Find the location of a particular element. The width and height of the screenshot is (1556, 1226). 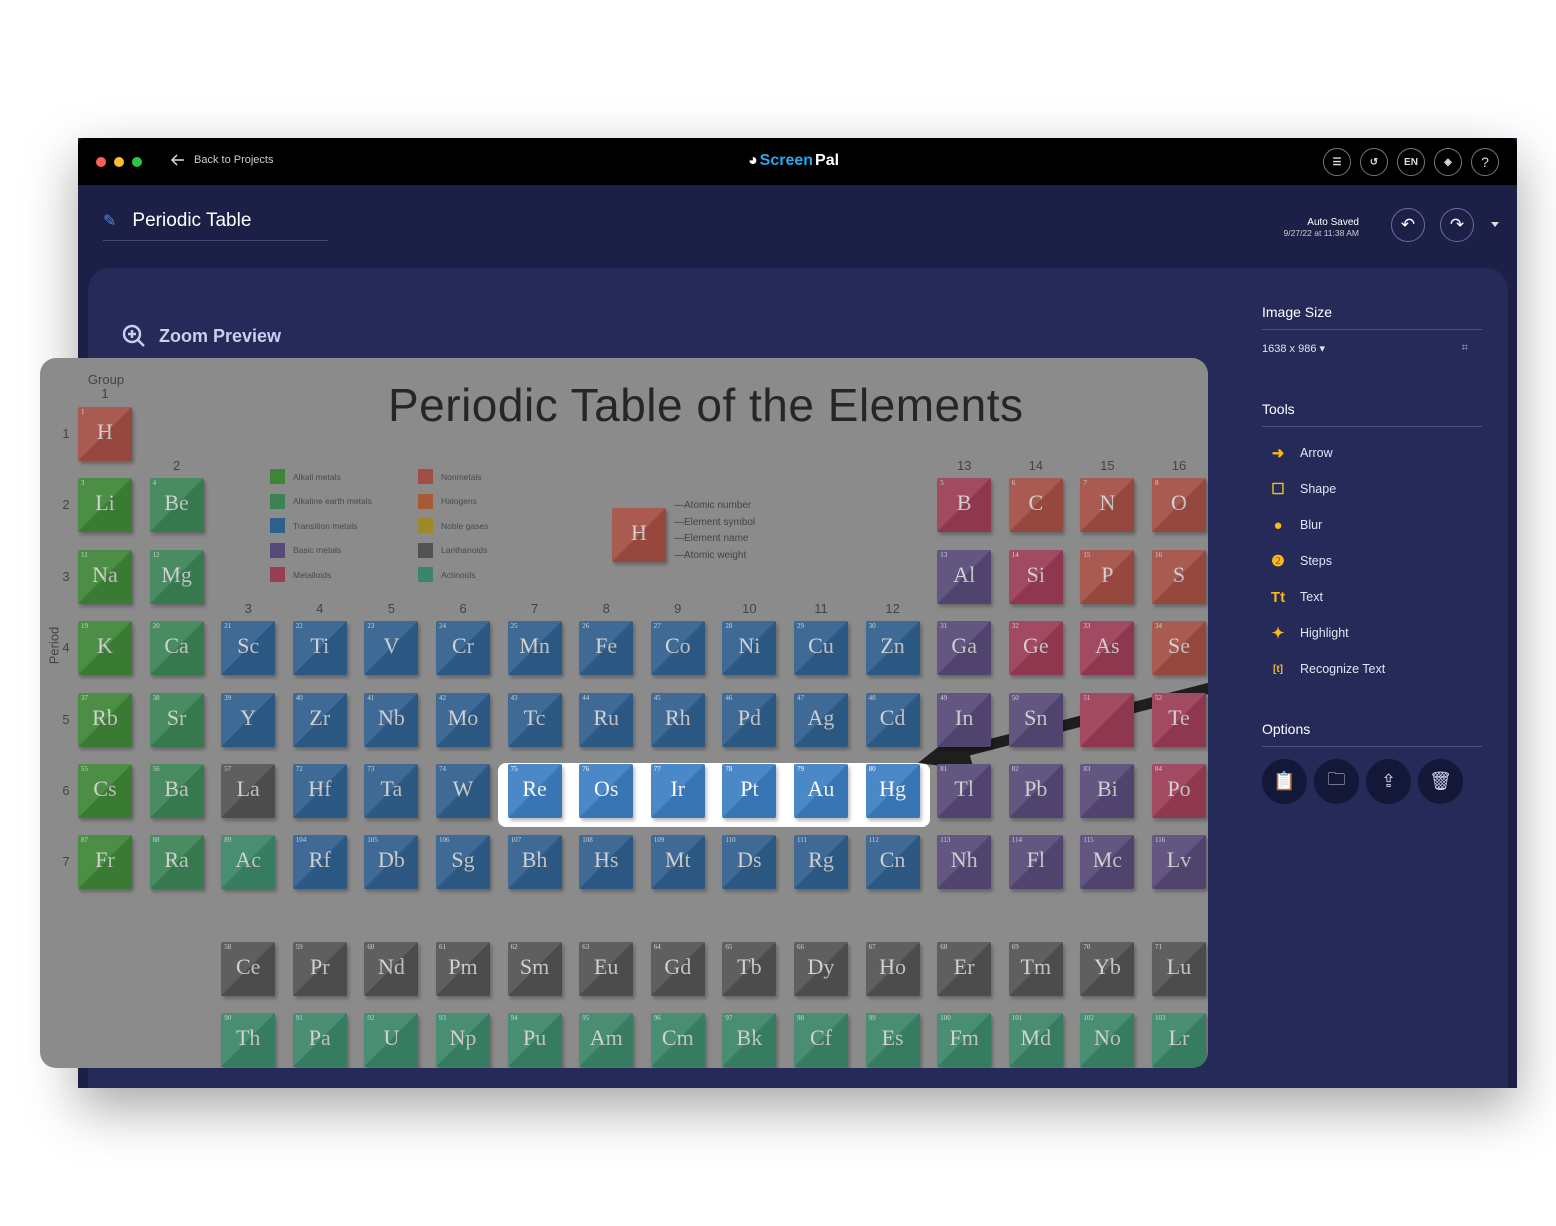

element-tile: 4 Be is located at coordinates (176, 505).